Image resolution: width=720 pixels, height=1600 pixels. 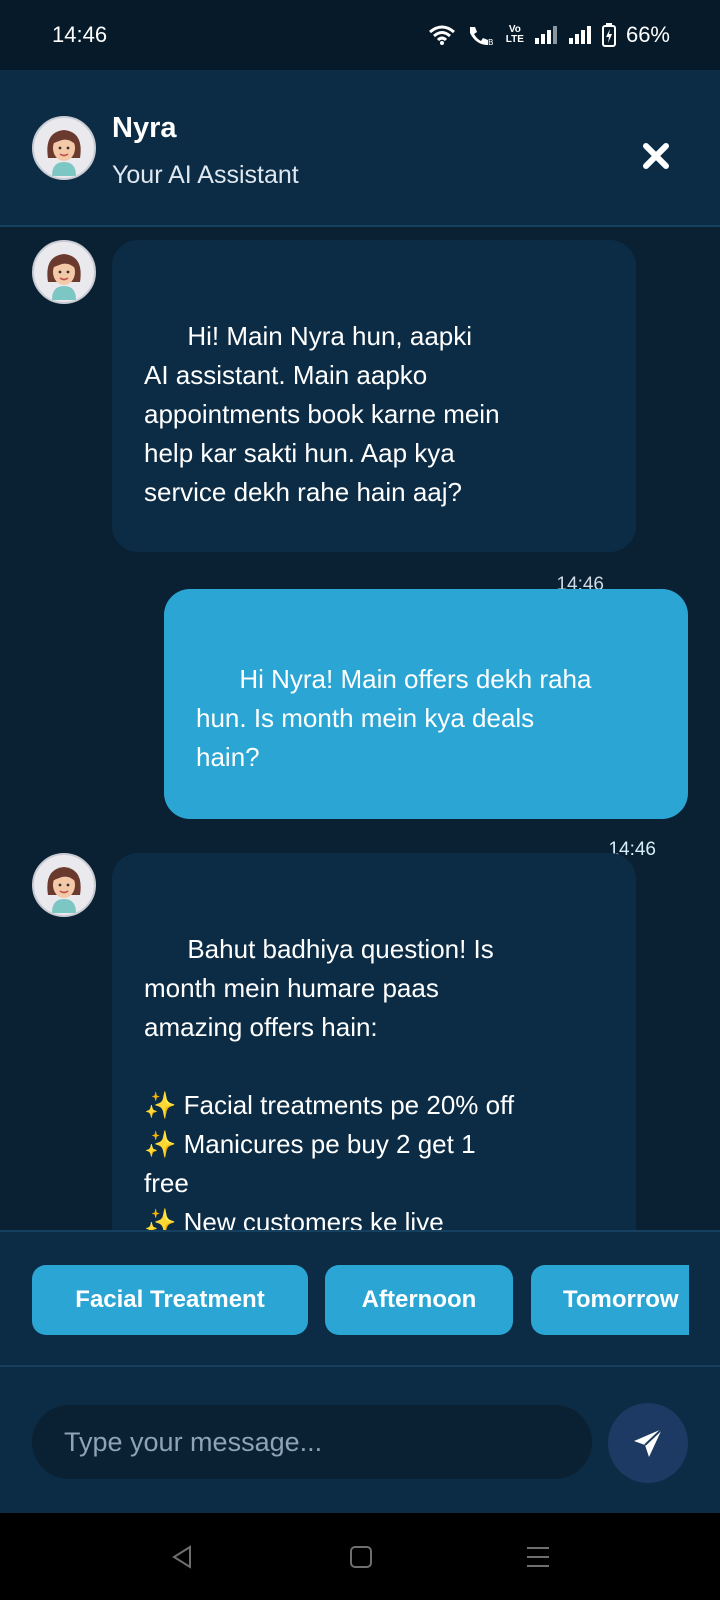 I want to click on send-button, so click(x=648, y=1443).